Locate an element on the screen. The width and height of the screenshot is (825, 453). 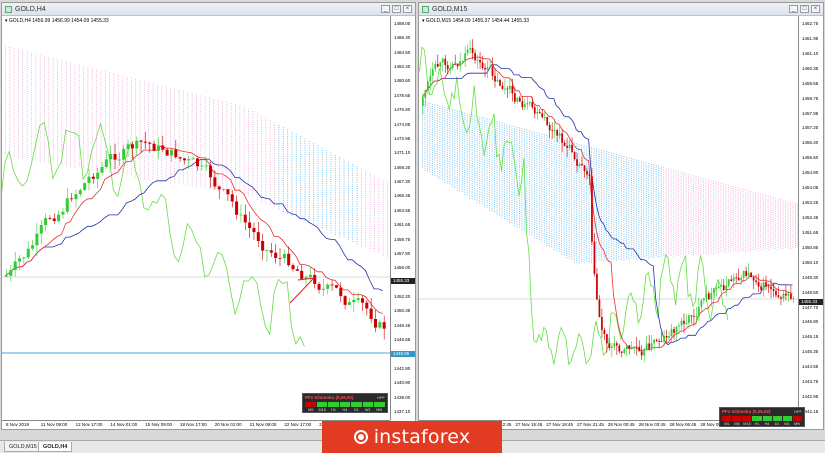
candle-body is located at coordinates (328, 286).